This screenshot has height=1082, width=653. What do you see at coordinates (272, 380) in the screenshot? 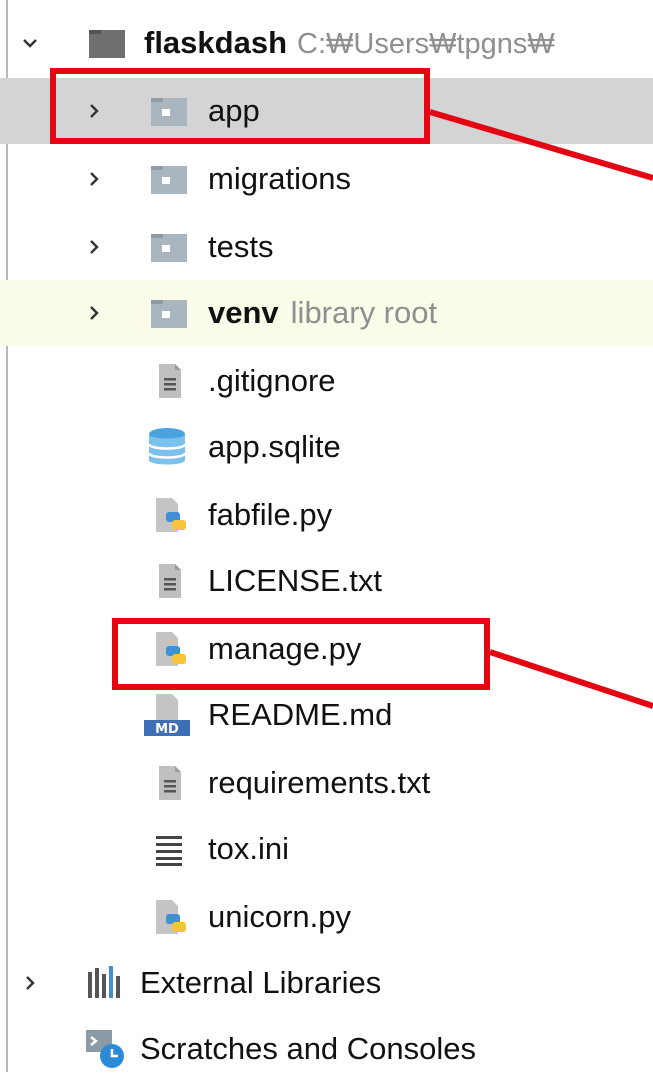
I see `tree-item-label: .gitignore` at bounding box center [272, 380].